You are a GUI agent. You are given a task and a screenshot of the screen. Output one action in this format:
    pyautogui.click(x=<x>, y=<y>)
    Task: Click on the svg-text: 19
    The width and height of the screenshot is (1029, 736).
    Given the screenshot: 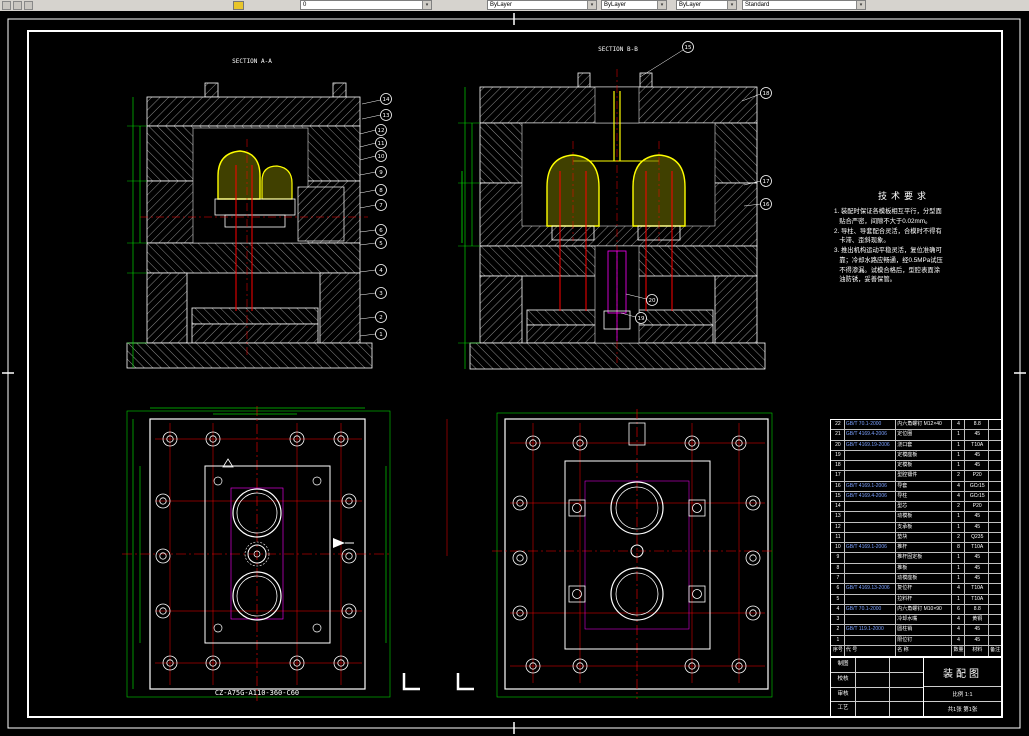 What is the action you would take?
    pyautogui.click(x=641, y=319)
    